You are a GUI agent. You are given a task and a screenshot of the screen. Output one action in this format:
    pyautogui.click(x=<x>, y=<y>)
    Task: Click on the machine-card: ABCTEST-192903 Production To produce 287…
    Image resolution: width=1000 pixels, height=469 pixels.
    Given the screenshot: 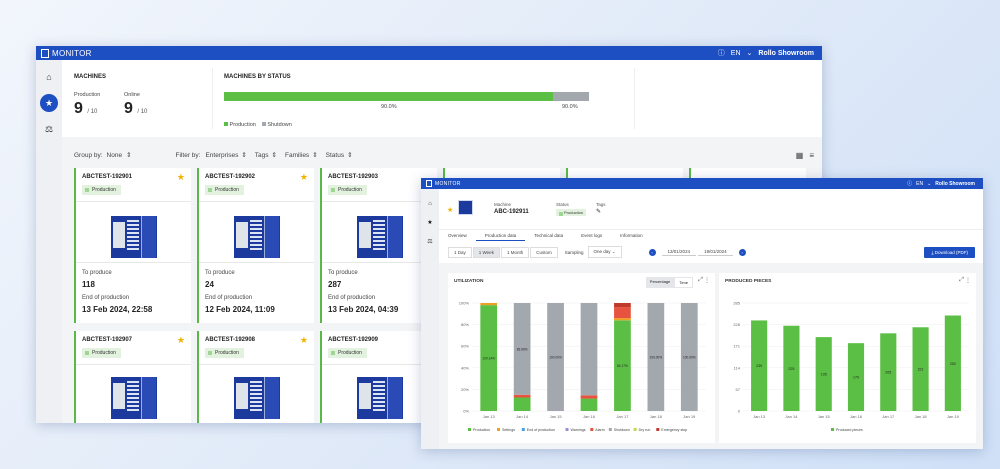 What is the action you would take?
    pyautogui.click(x=378, y=245)
    